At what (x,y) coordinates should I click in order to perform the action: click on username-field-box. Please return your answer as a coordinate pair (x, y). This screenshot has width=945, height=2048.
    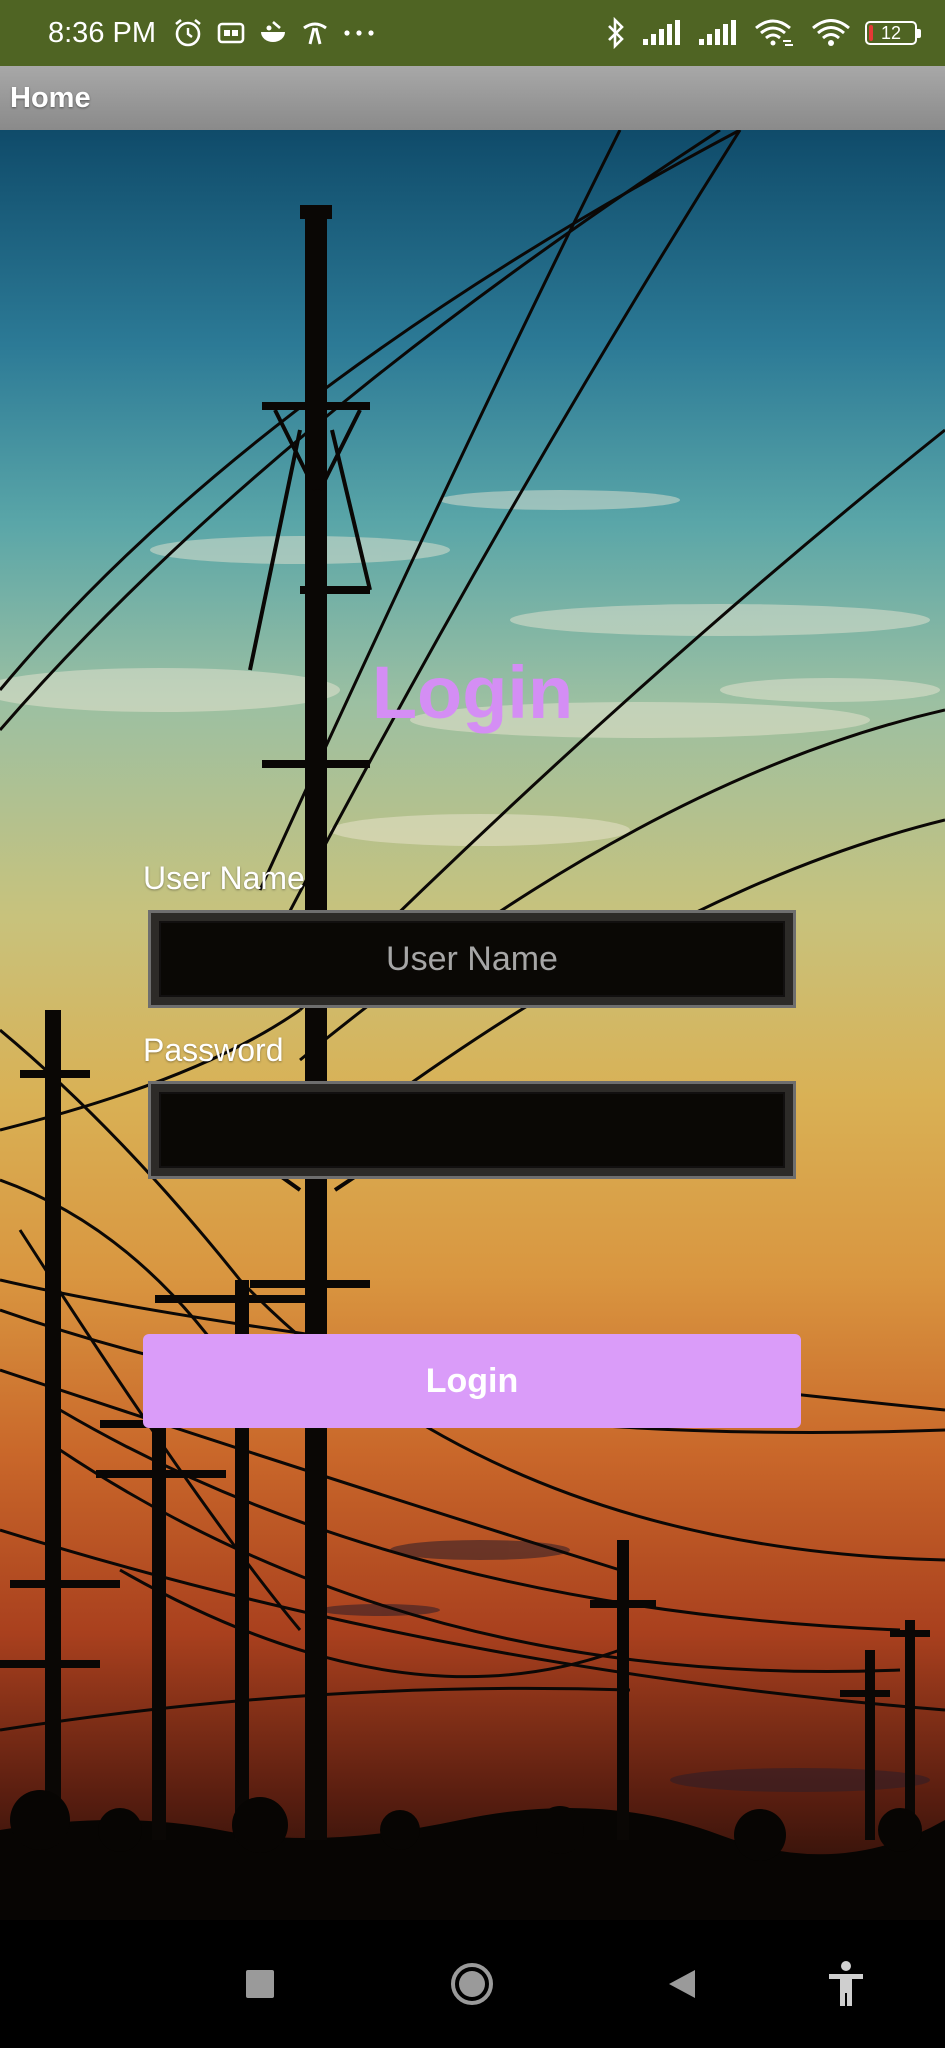
    Looking at the image, I should click on (472, 959).